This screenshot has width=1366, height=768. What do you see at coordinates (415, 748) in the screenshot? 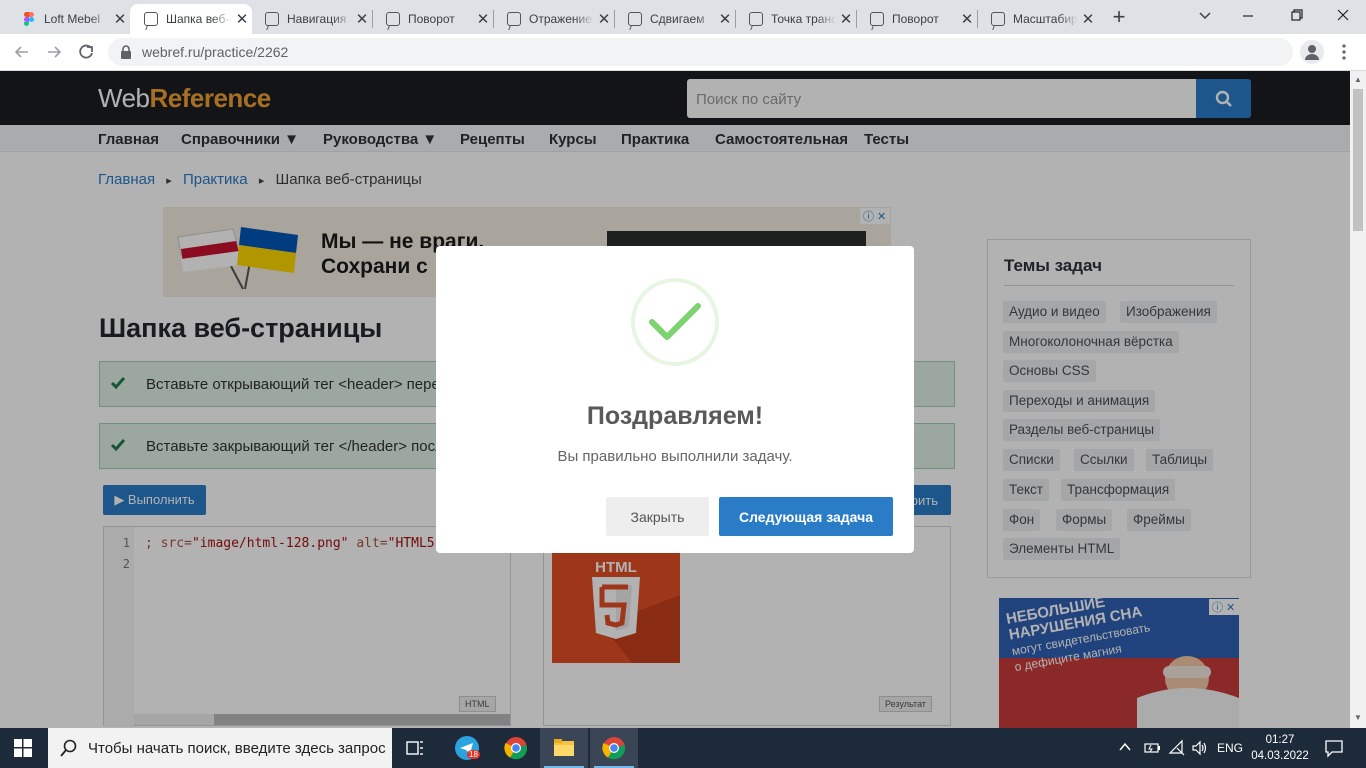
I see `task-view-icon` at bounding box center [415, 748].